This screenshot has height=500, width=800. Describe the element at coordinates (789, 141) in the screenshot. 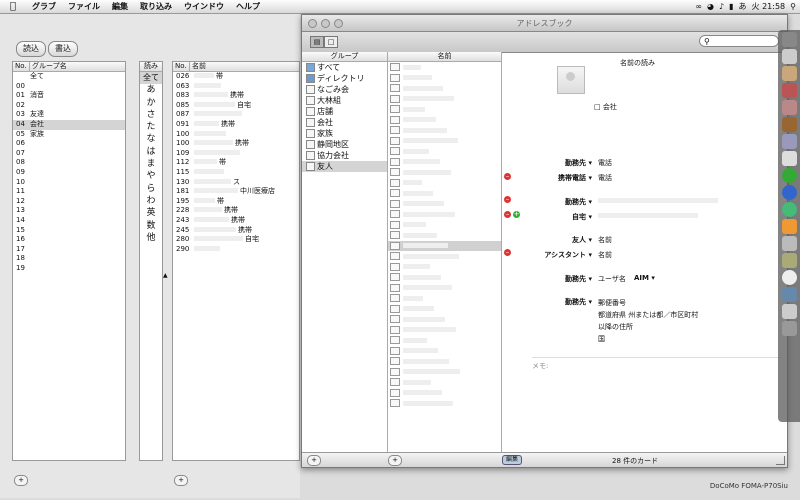

I see `mail-icon` at that location.